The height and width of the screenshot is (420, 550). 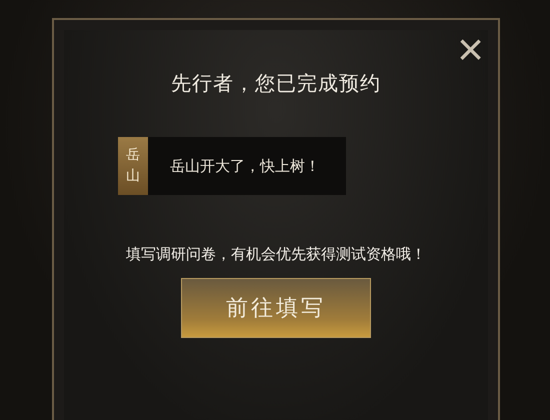 What do you see at coordinates (247, 166) in the screenshot?
I see `quote-text: 岳山开大了，快上树！` at bounding box center [247, 166].